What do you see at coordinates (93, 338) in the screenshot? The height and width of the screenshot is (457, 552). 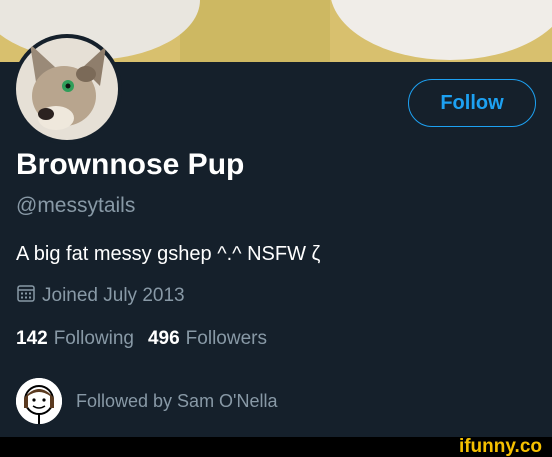 I see `following-label: Following` at bounding box center [93, 338].